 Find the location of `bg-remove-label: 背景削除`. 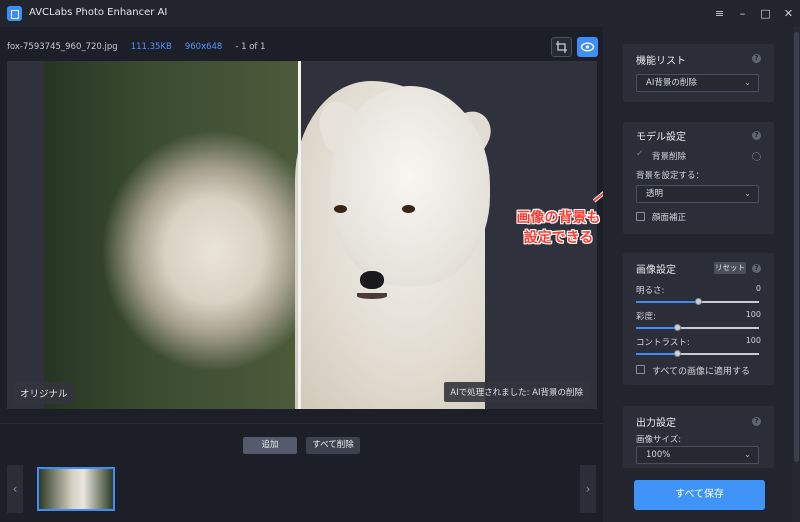

bg-remove-label: 背景削除 is located at coordinates (669, 157).